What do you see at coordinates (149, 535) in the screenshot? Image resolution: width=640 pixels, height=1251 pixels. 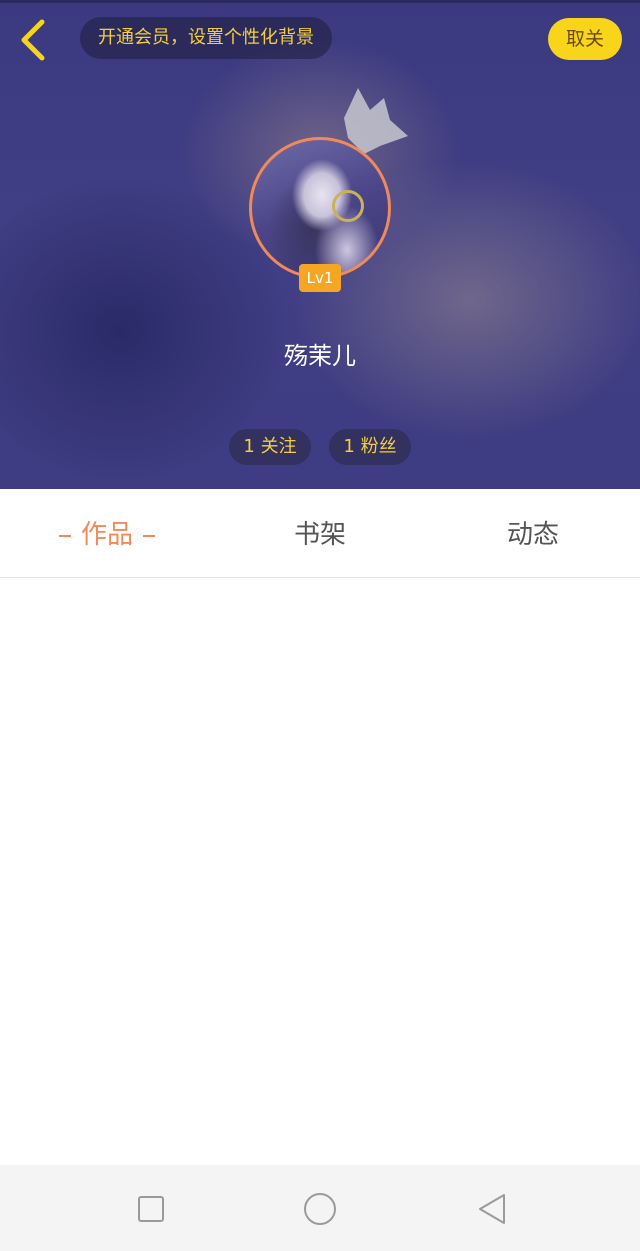 I see `tab-indicator-right` at bounding box center [149, 535].